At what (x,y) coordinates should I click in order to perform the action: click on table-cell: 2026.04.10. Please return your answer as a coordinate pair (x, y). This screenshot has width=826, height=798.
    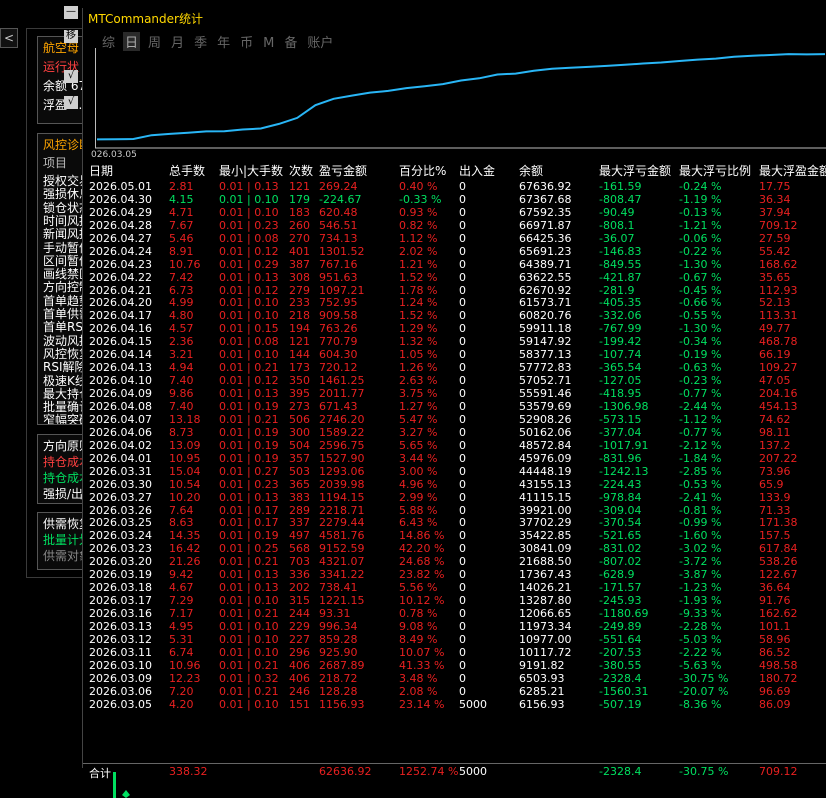
    Looking at the image, I should click on (120, 381).